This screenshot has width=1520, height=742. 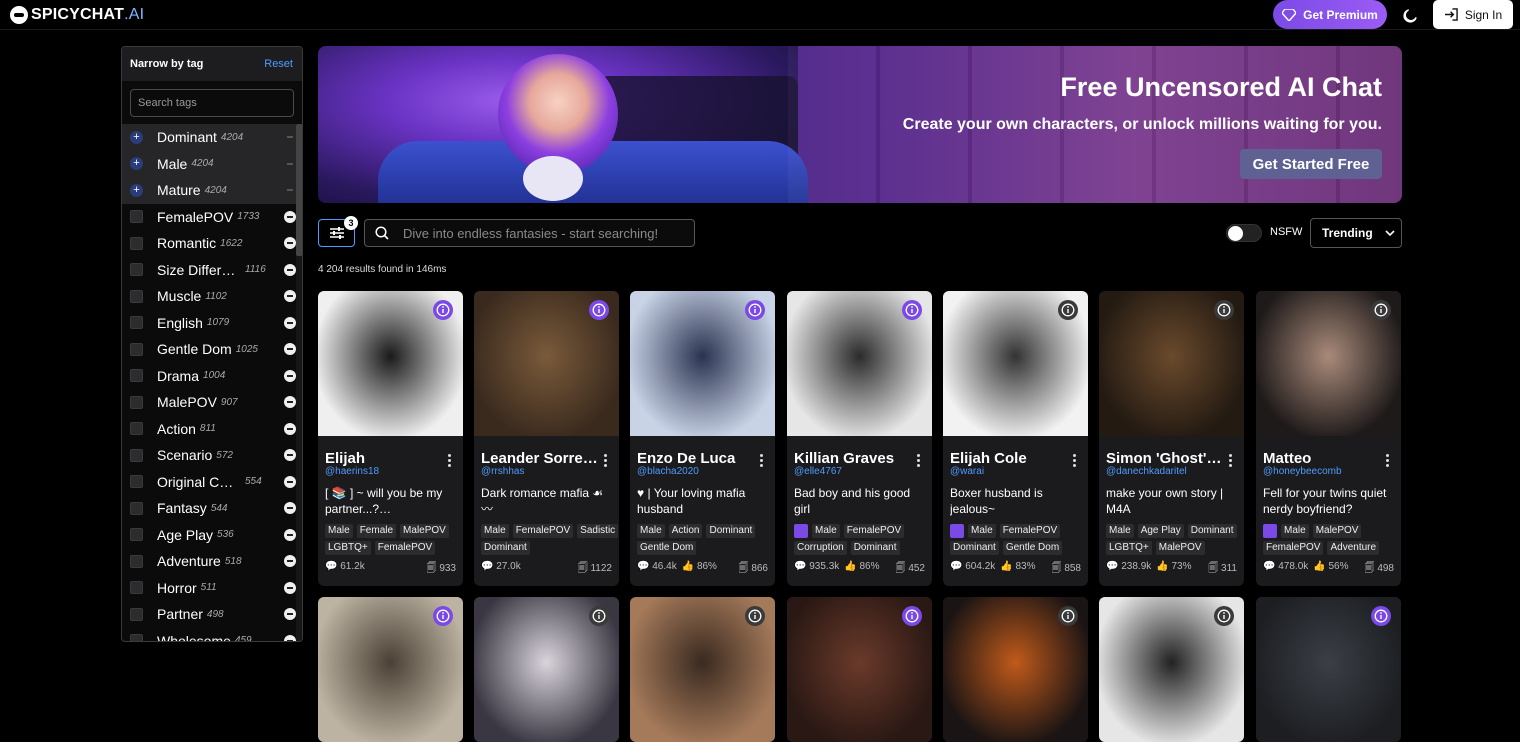 I want to click on character-author: @honeybeecomb, so click(x=1302, y=471).